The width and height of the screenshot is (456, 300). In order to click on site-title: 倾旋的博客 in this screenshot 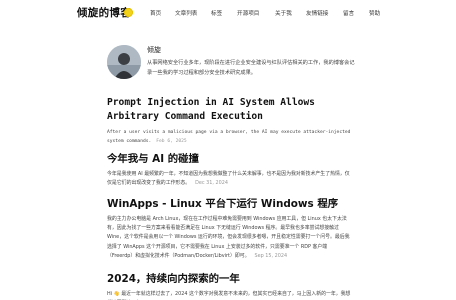, I will do `click(104, 12)`.